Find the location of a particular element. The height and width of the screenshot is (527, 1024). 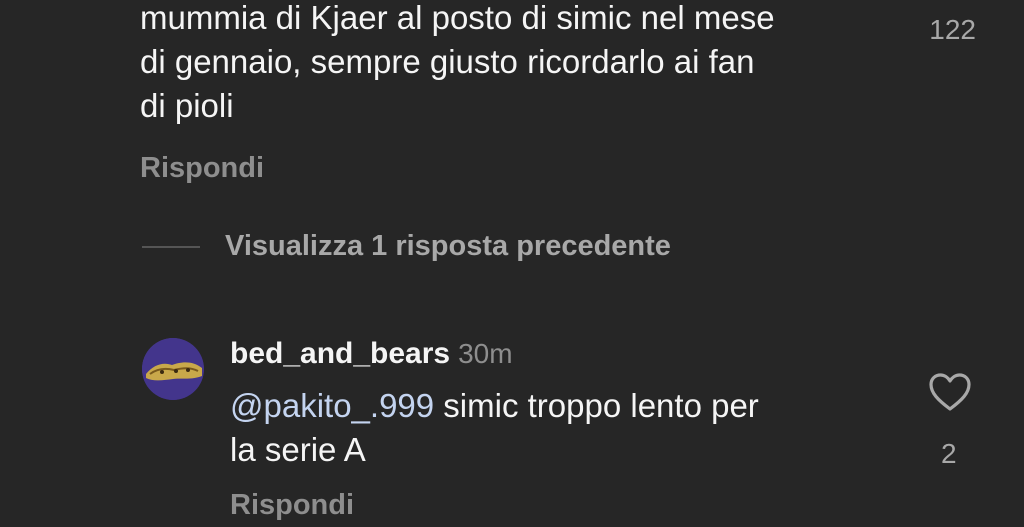

avatar-image is located at coordinates (173, 369).